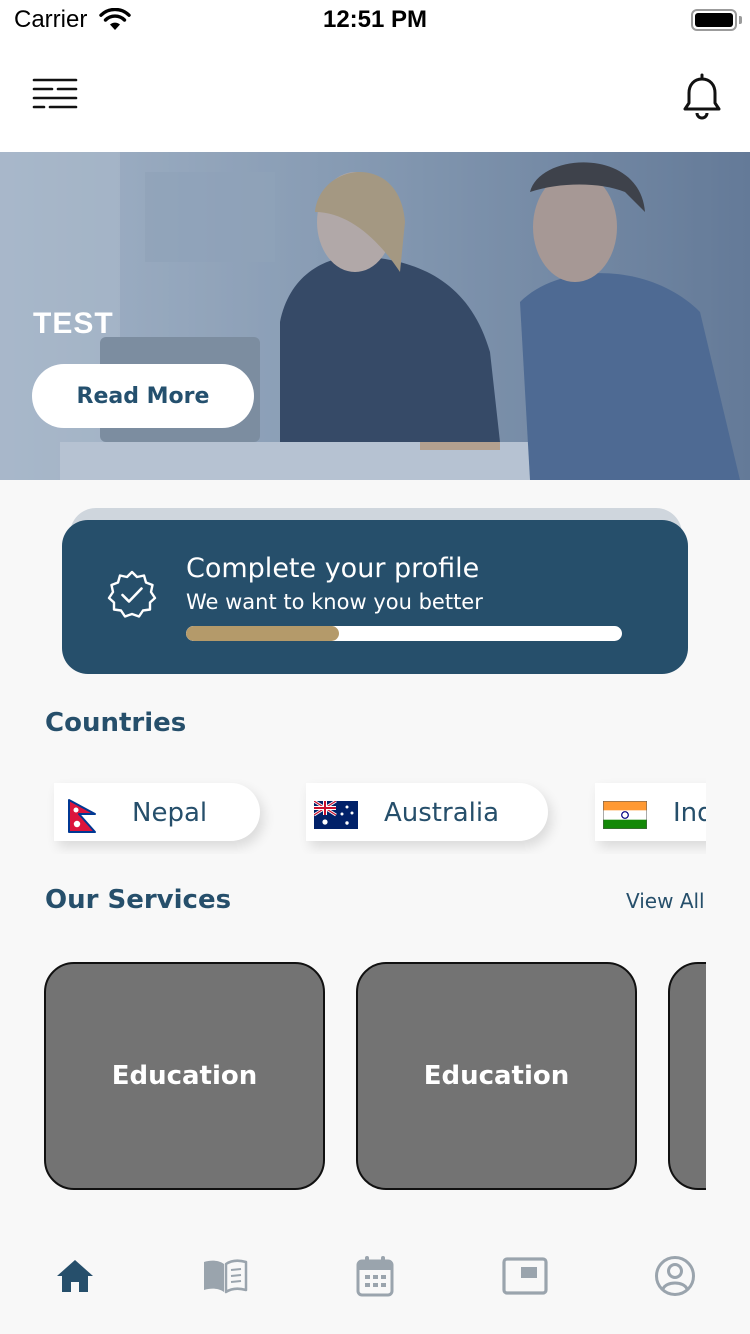 This screenshot has height=1334, width=750. What do you see at coordinates (625, 816) in the screenshot?
I see `india-flag-icon` at bounding box center [625, 816].